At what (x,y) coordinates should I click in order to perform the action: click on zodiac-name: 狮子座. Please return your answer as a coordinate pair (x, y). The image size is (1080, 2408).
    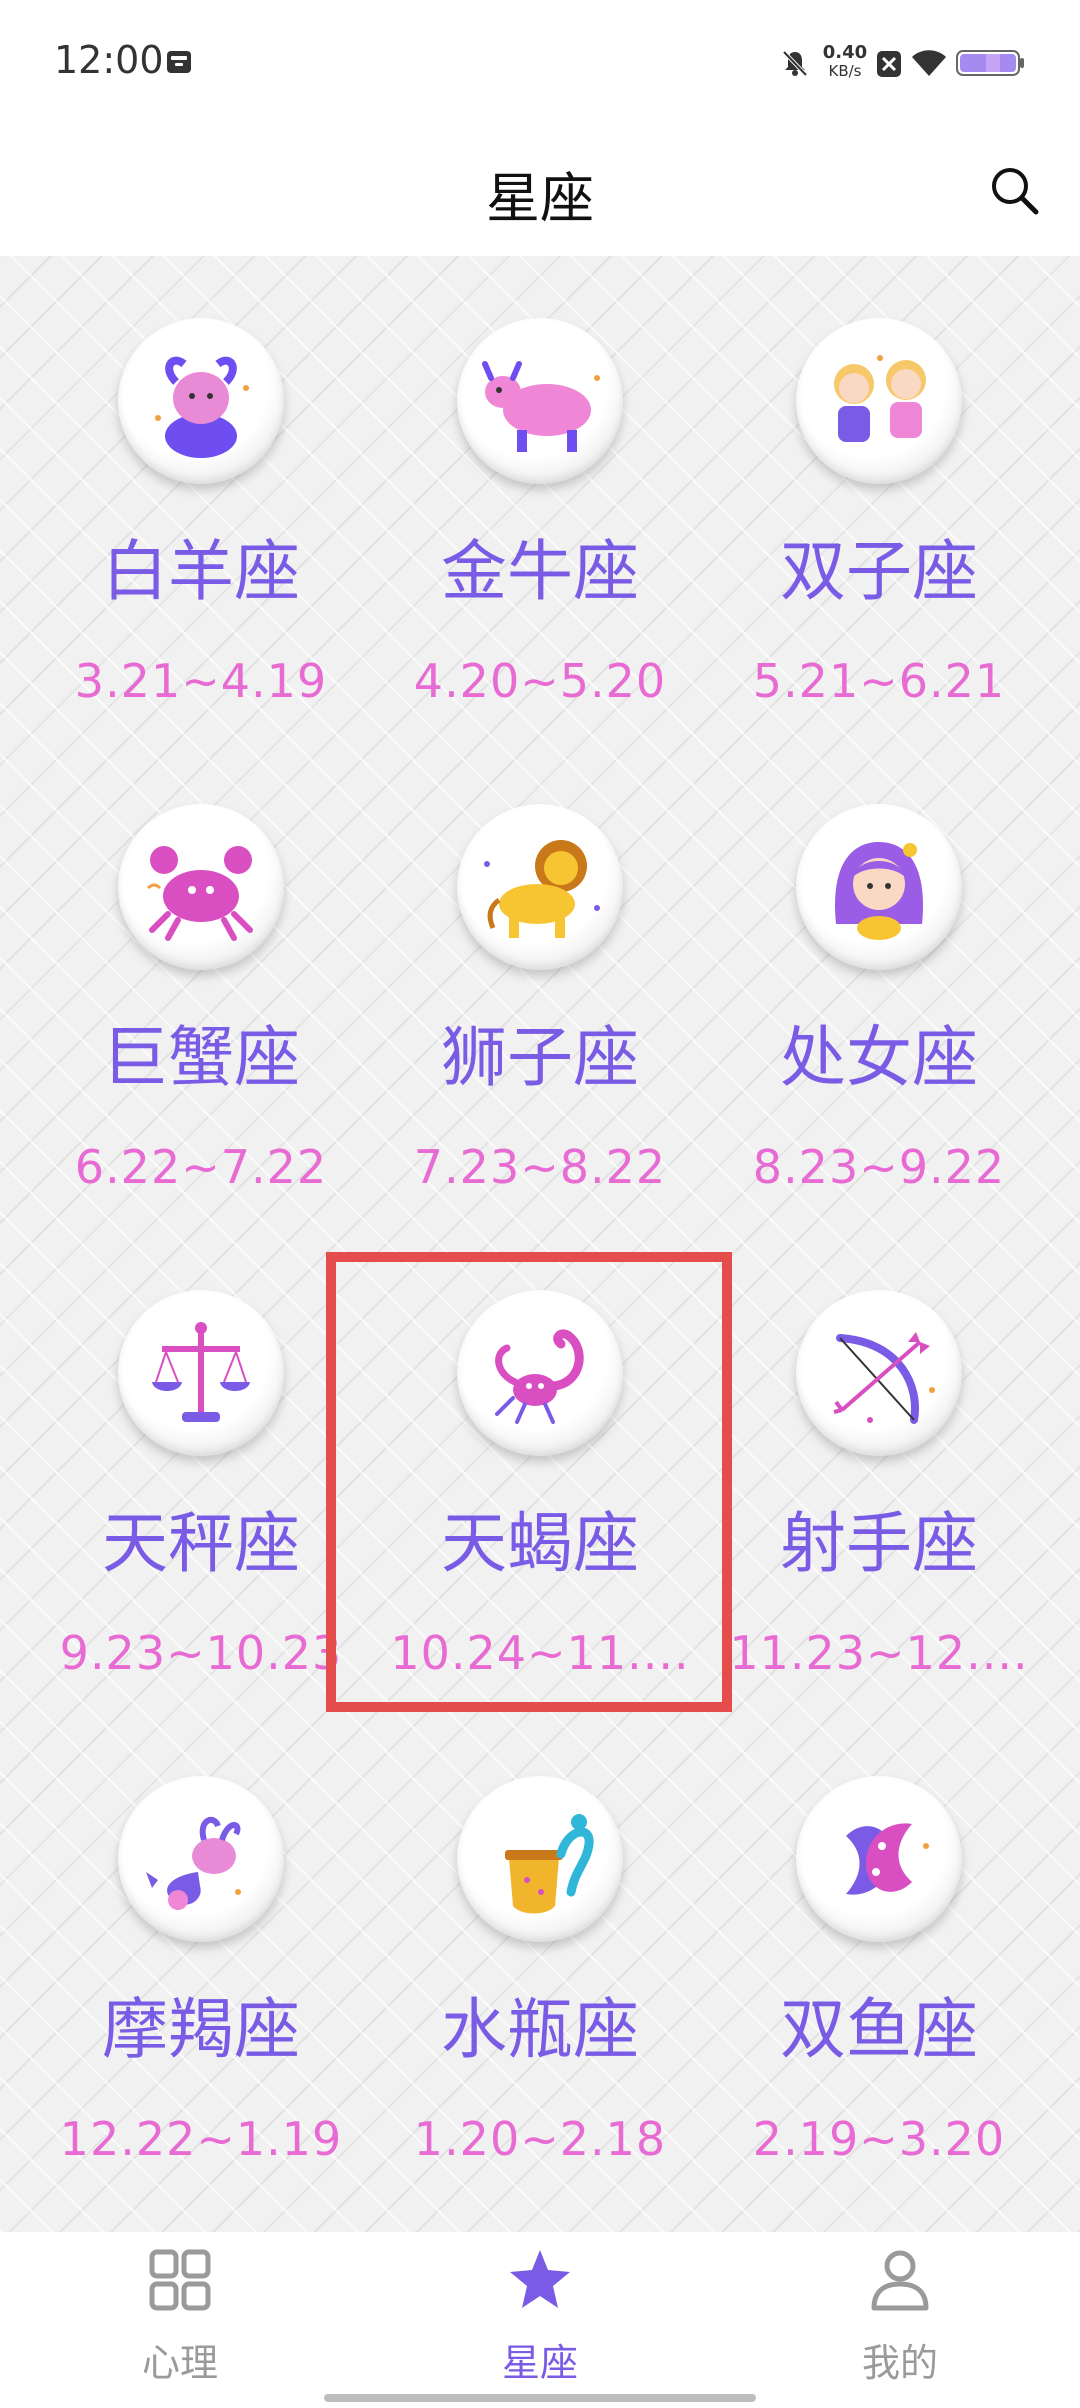
    Looking at the image, I should click on (540, 1057).